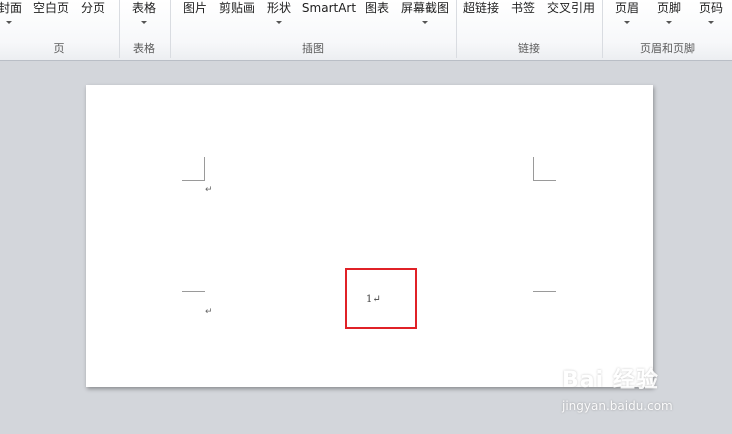 Image resolution: width=732 pixels, height=434 pixels. Describe the element at coordinates (424, 8) in the screenshot. I see `screenshot-label: 屏幕截图` at that location.